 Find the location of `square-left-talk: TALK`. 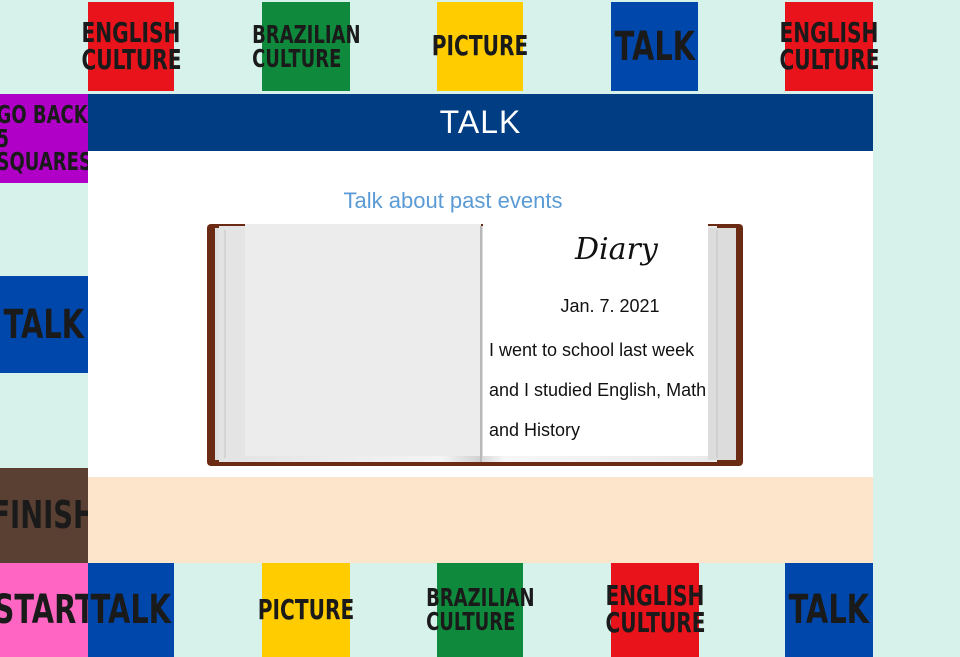

square-left-talk: TALK is located at coordinates (44, 324).